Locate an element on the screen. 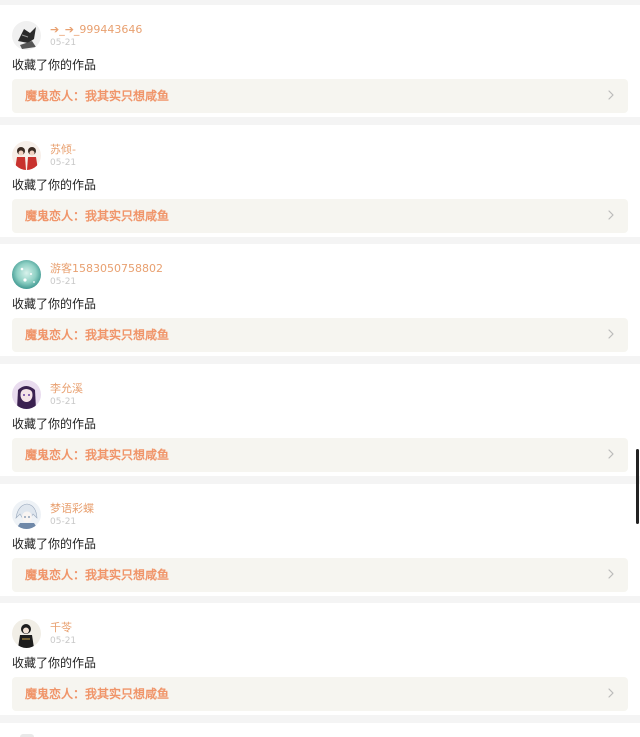  username: 李允溪 is located at coordinates (66, 389).